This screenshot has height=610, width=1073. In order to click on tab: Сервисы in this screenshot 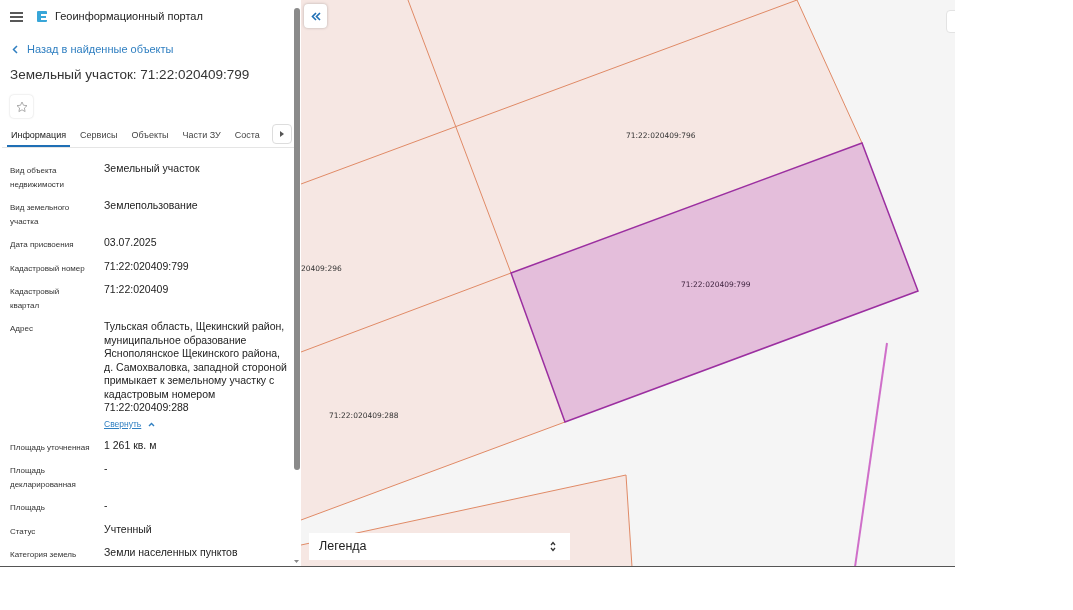, I will do `click(99, 137)`.